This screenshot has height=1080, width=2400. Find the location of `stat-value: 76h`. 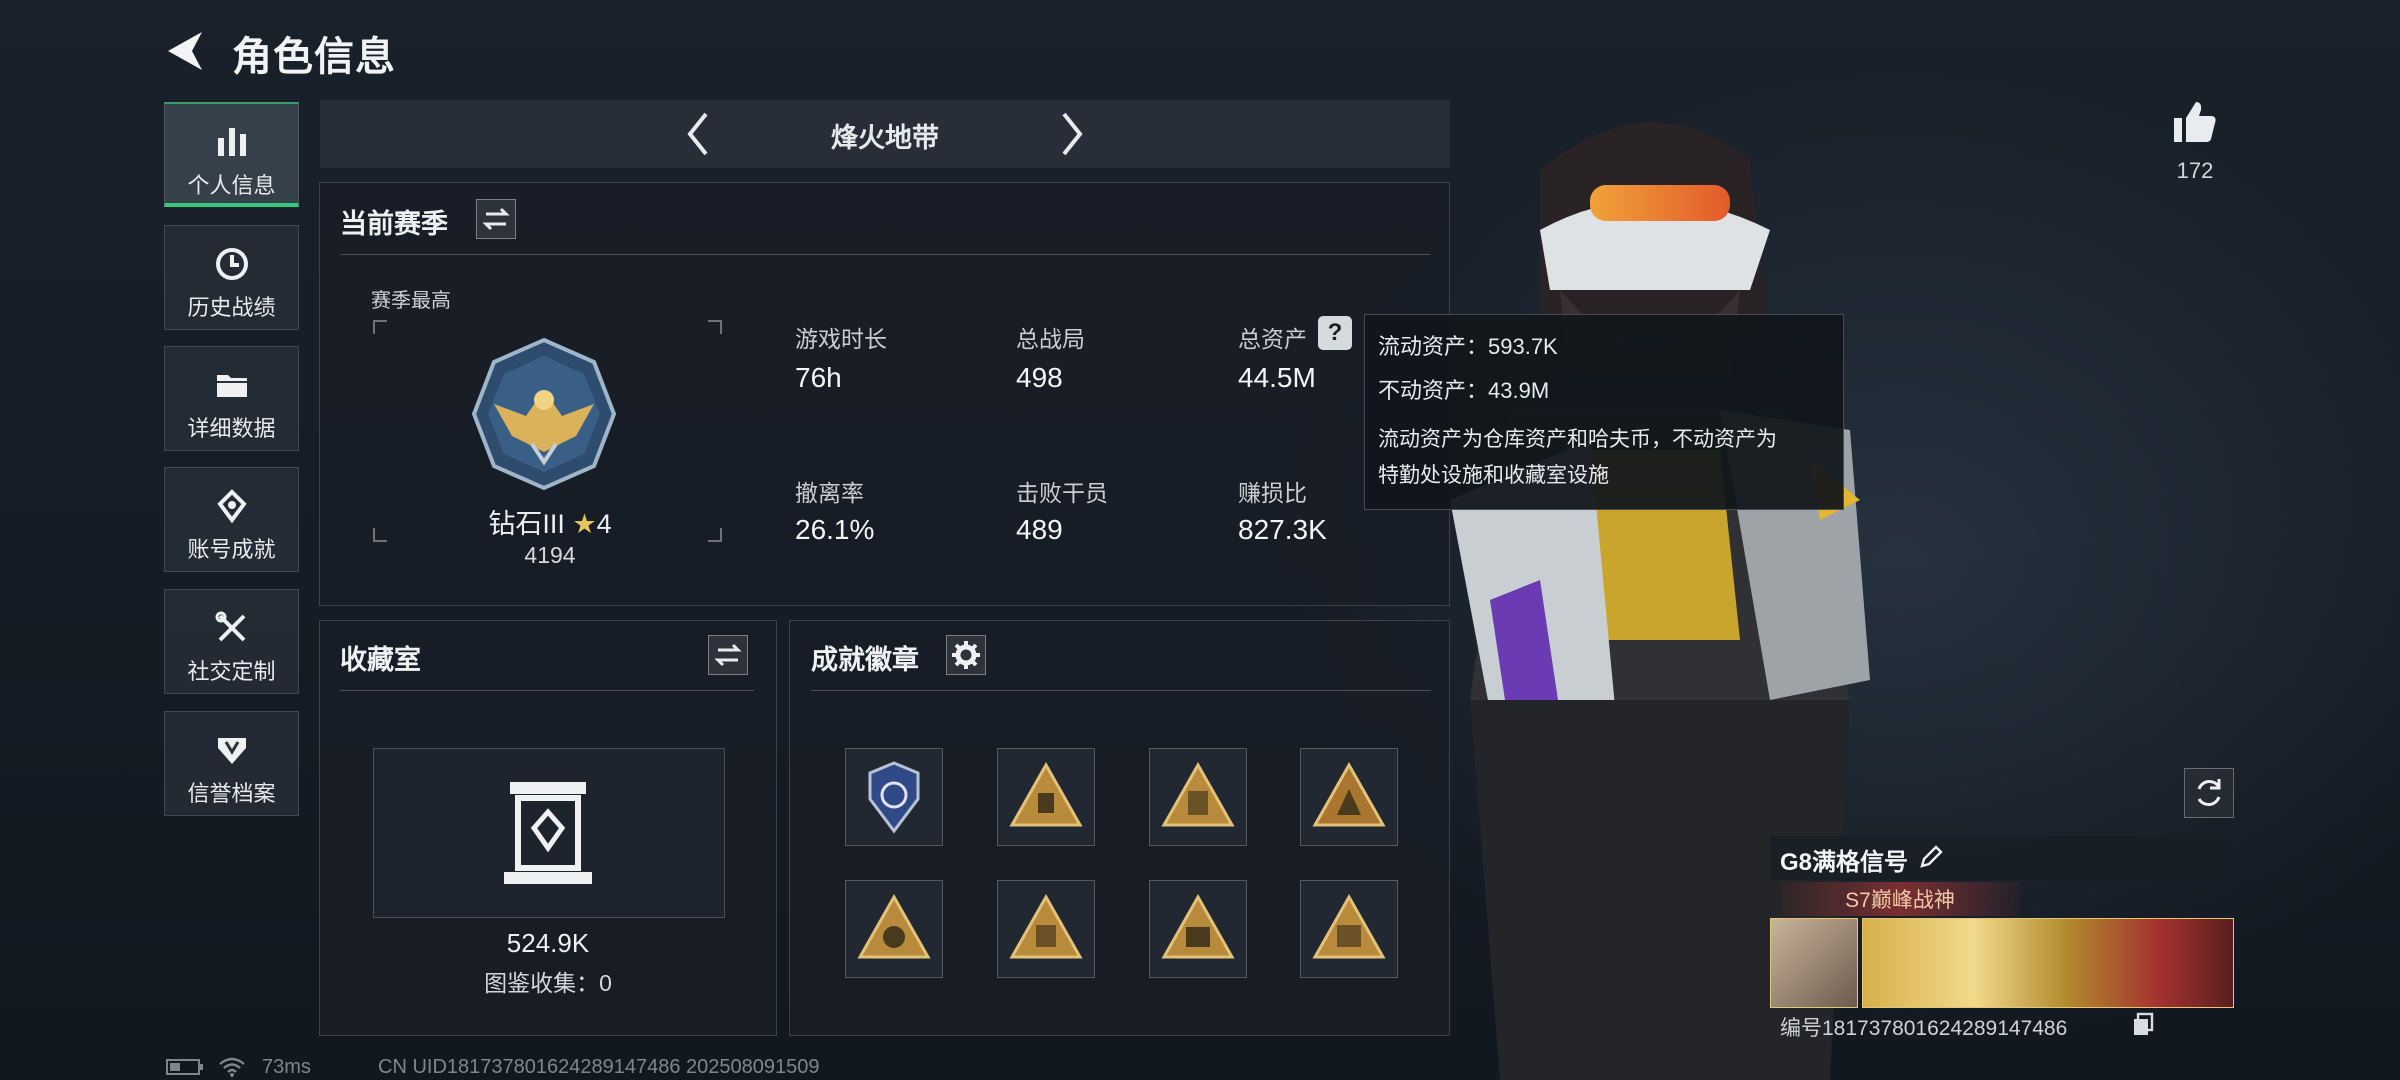

stat-value: 76h is located at coordinates (818, 377).